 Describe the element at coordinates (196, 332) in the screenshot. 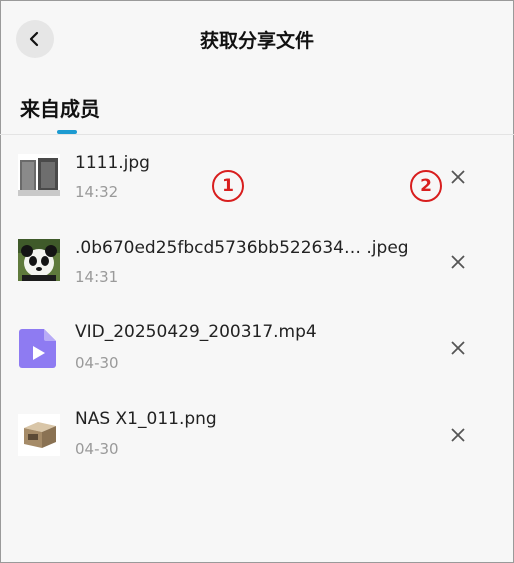

I see `file-name: VID_20250429_200317.mp4` at that location.